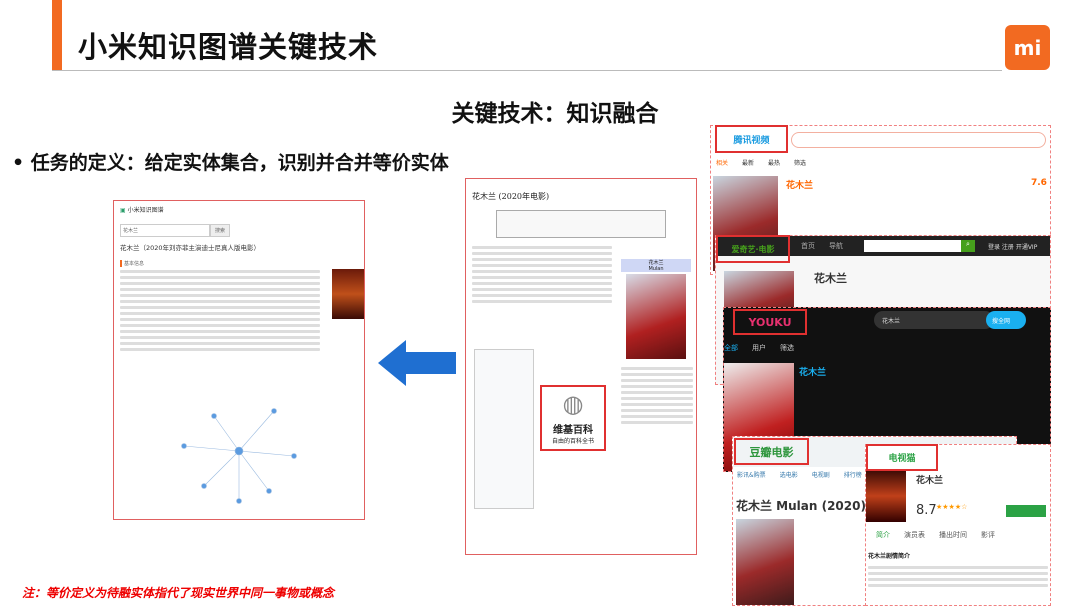  Describe the element at coordinates (219, 230) in the screenshot. I see `kg-search-button: 搜索` at that location.